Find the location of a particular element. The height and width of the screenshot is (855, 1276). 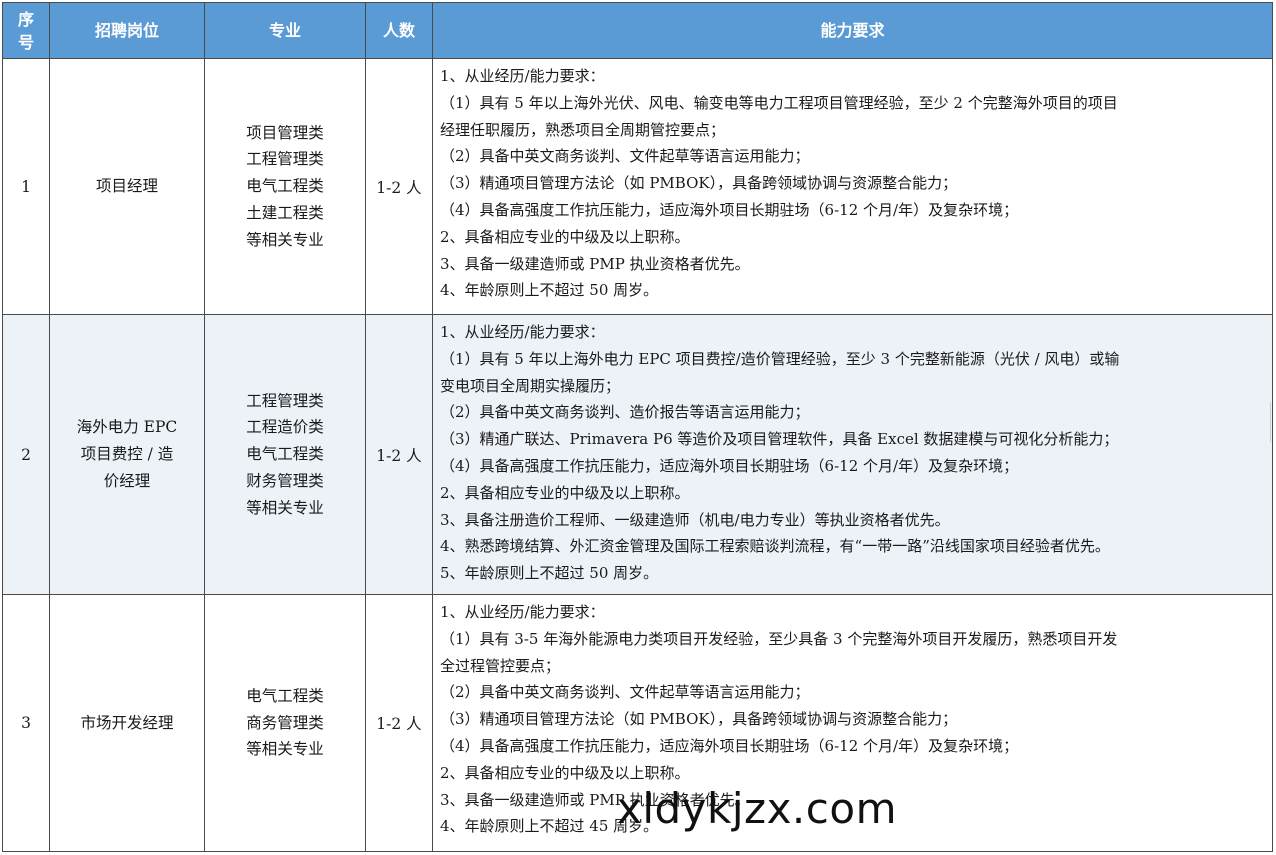

requirement-line: 3、具备一级建造师或 PMP 执业资格者优先。 is located at coordinates (595, 263).